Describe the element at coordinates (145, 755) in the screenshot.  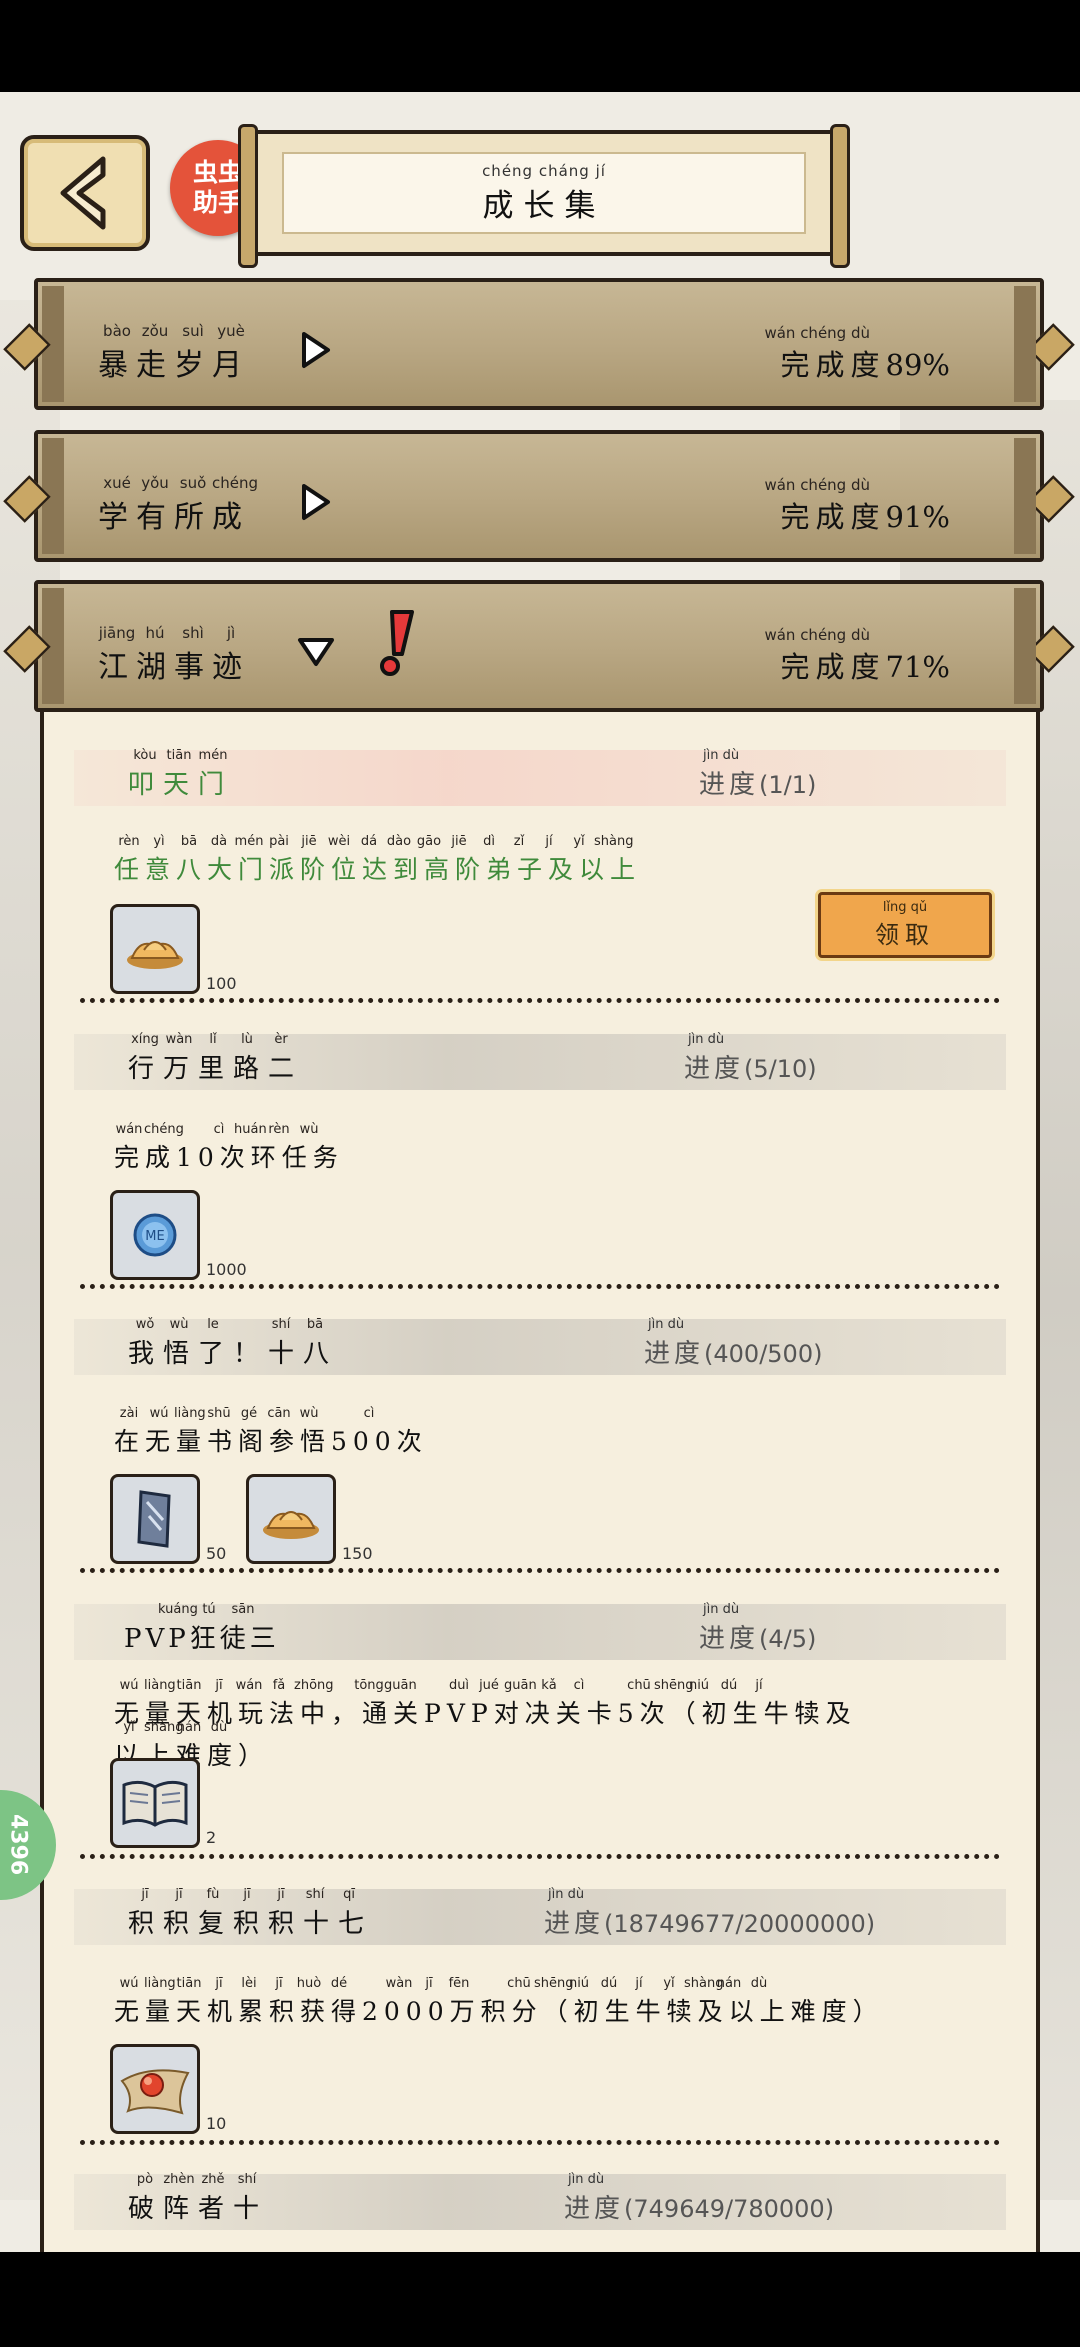
I see `pinyin-syllable: kòu` at that location.